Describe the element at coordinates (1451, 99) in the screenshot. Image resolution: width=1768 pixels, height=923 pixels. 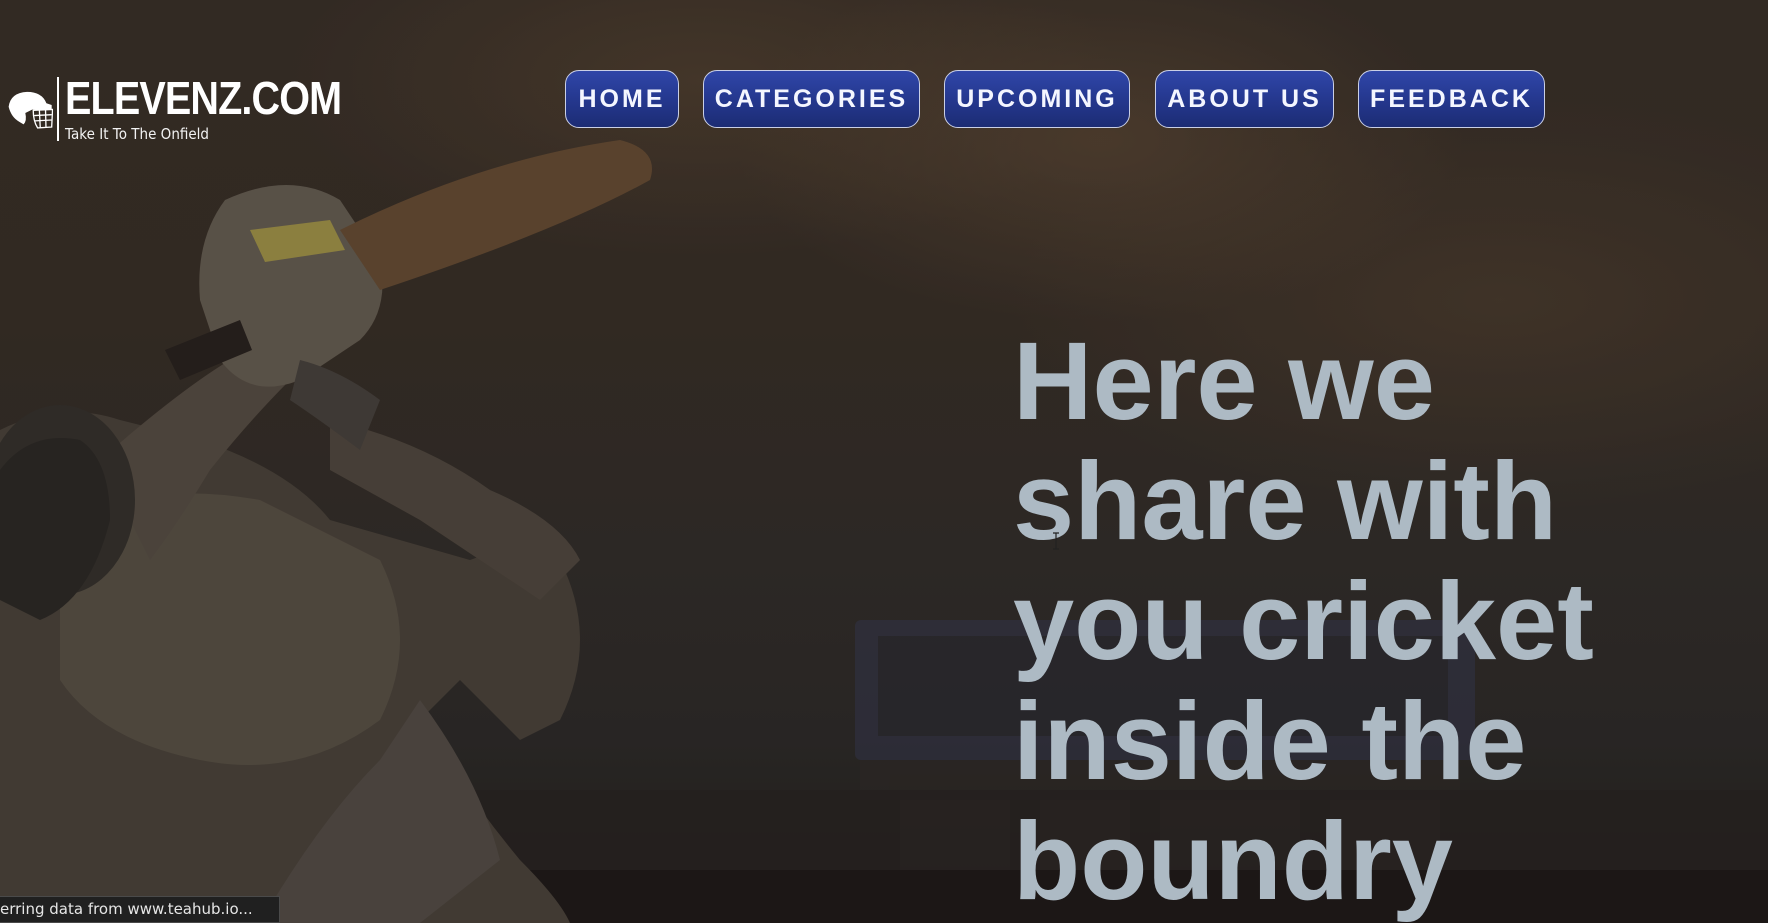
I see `nav-feedback-button: FEEDBACK` at that location.